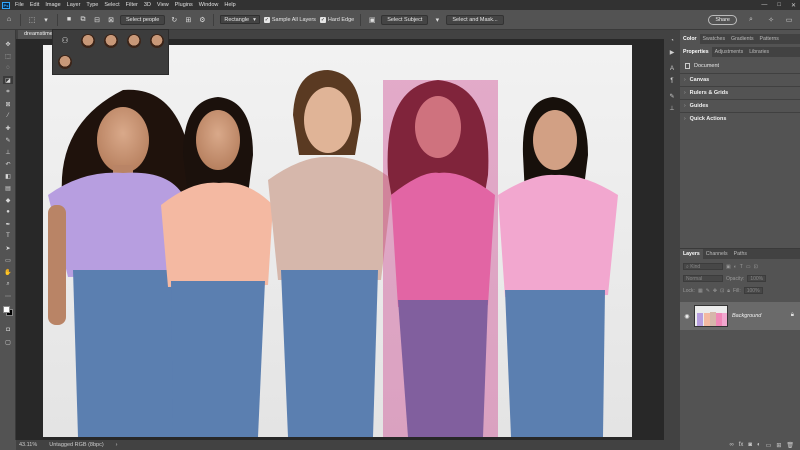 Image resolution: width=800 pixels, height=450 pixels. I want to click on screen-mode-icon: ▢, so click(8, 342).